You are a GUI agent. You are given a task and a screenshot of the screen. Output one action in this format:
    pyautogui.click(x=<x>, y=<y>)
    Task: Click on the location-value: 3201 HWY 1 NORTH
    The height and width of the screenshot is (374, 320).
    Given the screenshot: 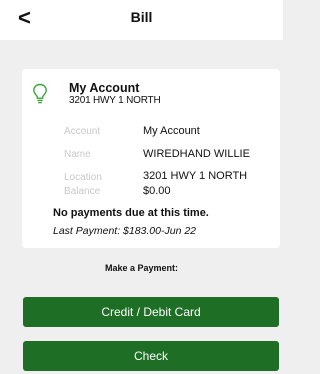 What is the action you would take?
    pyautogui.click(x=195, y=176)
    